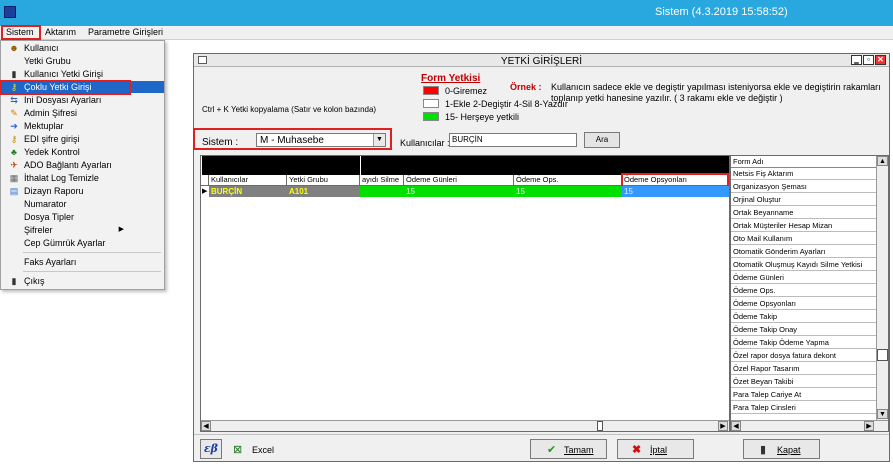 This screenshot has height=469, width=893. What do you see at coordinates (83, 217) in the screenshot?
I see `menu-item-dosya-tipler: Dosya Tipler` at bounding box center [83, 217].